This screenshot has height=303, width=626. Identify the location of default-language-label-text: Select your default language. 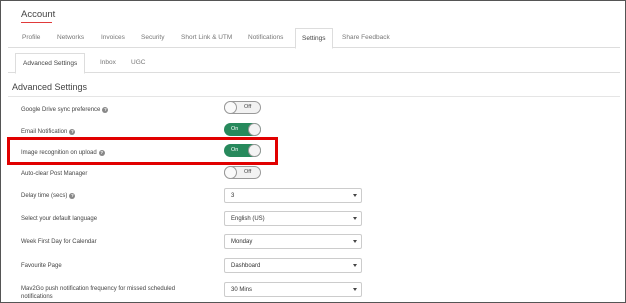
(59, 219).